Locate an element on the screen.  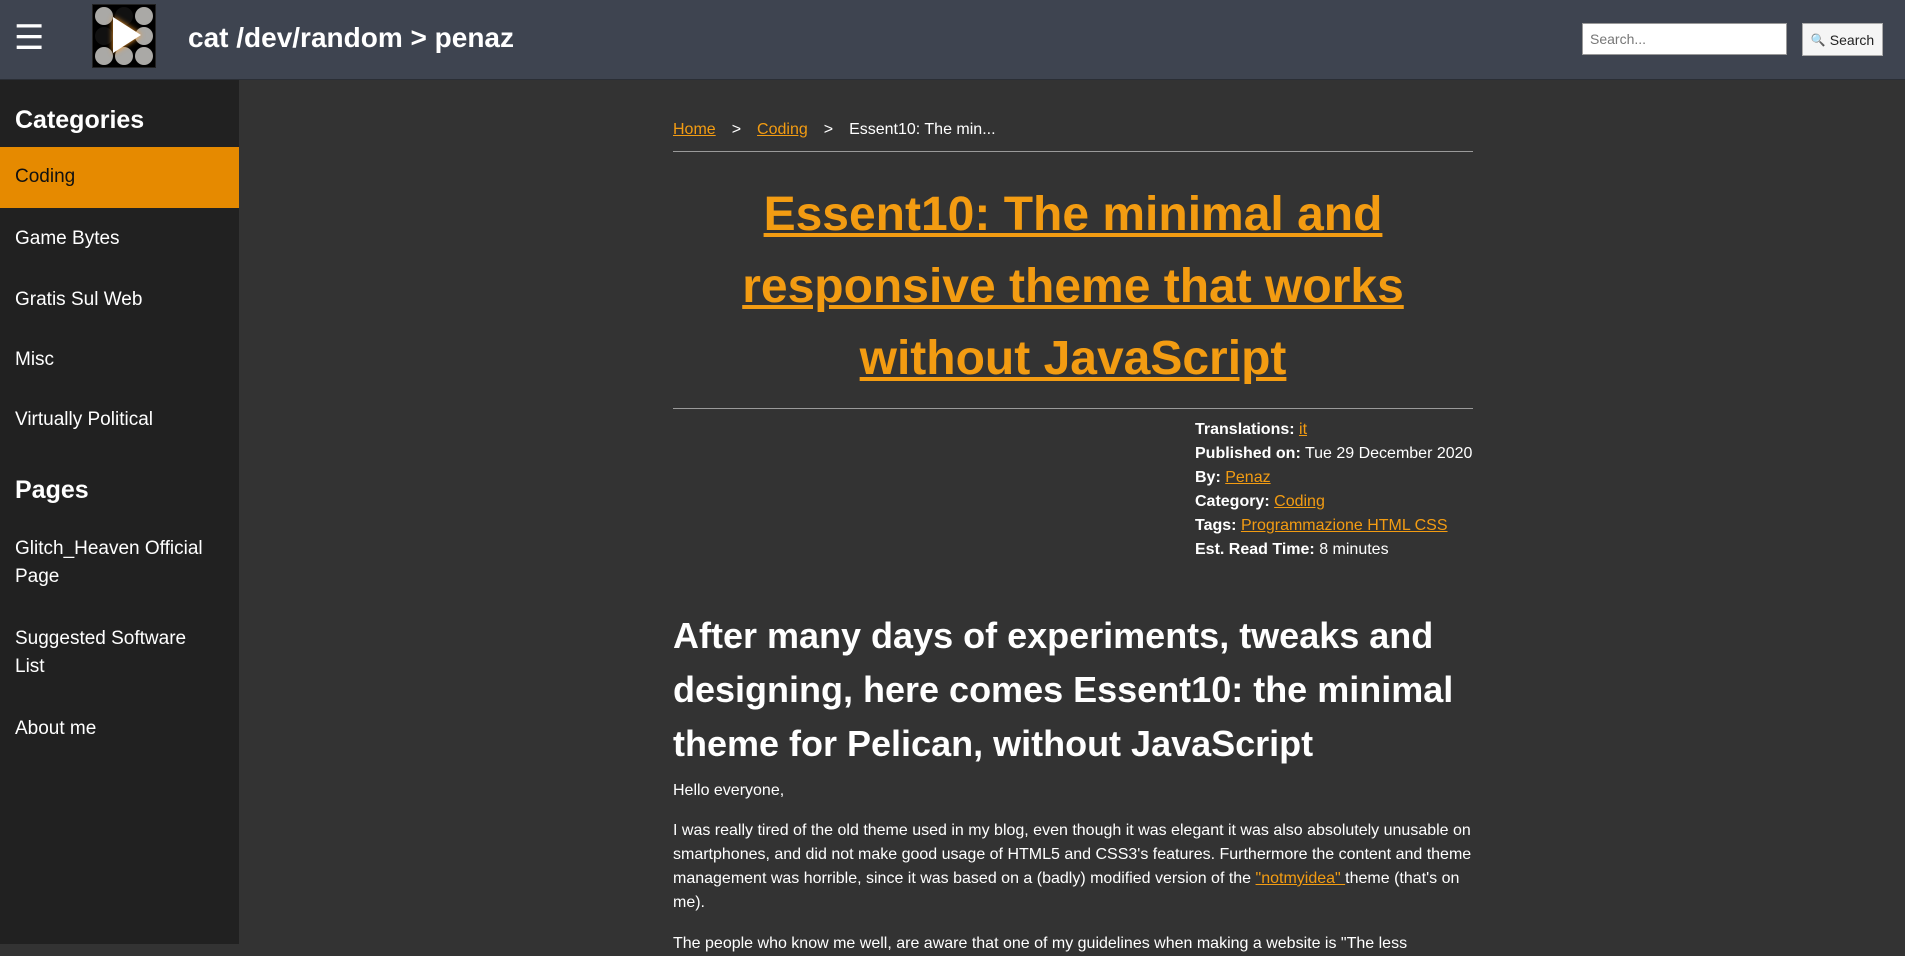
sidebar-item-virtually-political: Virtually Political is located at coordinates (119, 420).